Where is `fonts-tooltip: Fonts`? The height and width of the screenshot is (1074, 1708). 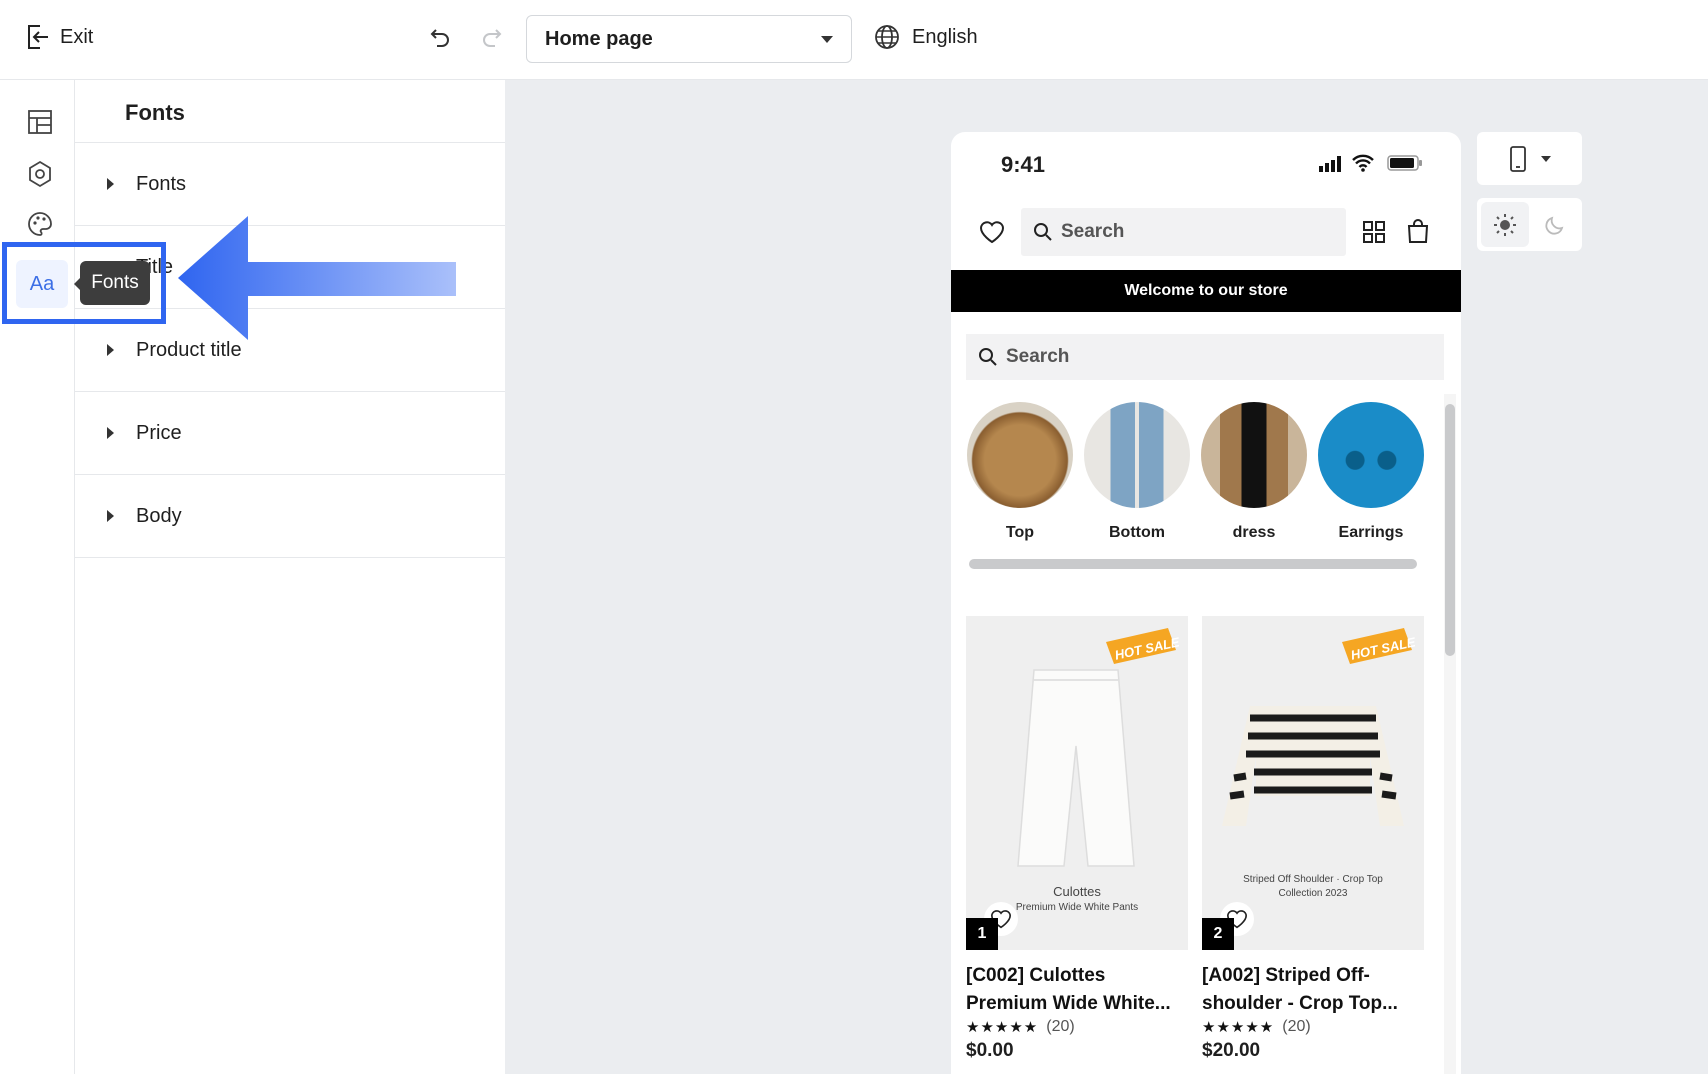
fonts-tooltip: Fonts is located at coordinates (112, 283).